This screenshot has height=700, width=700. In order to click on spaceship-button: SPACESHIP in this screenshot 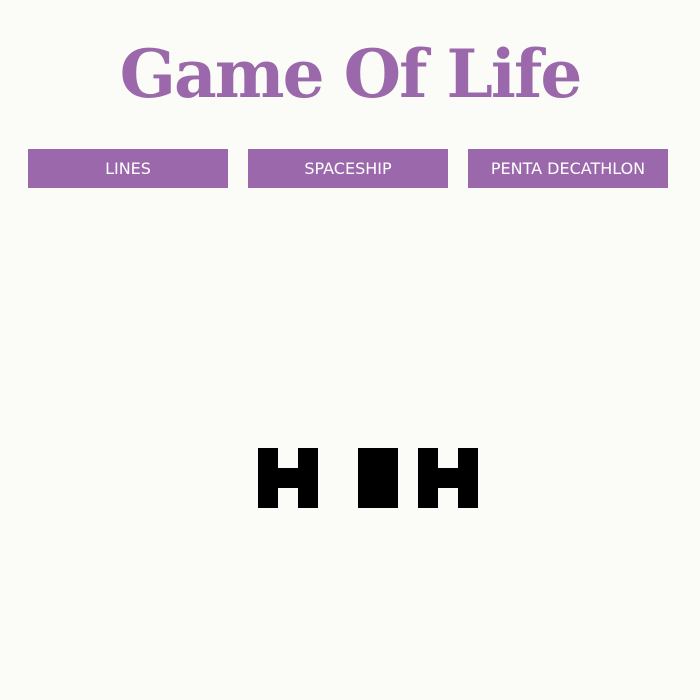, I will do `click(348, 168)`.